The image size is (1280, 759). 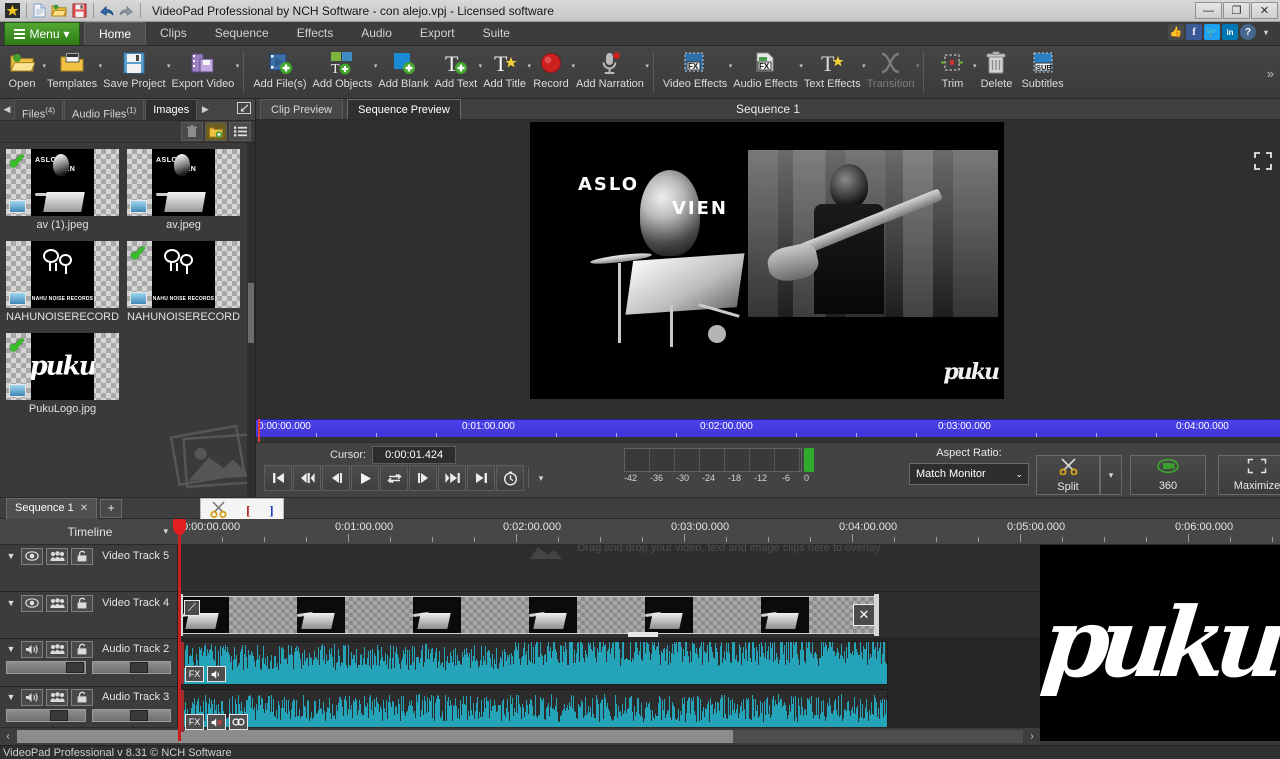 I want to click on tab-audio-files: Audio Files(1), so click(x=104, y=110).